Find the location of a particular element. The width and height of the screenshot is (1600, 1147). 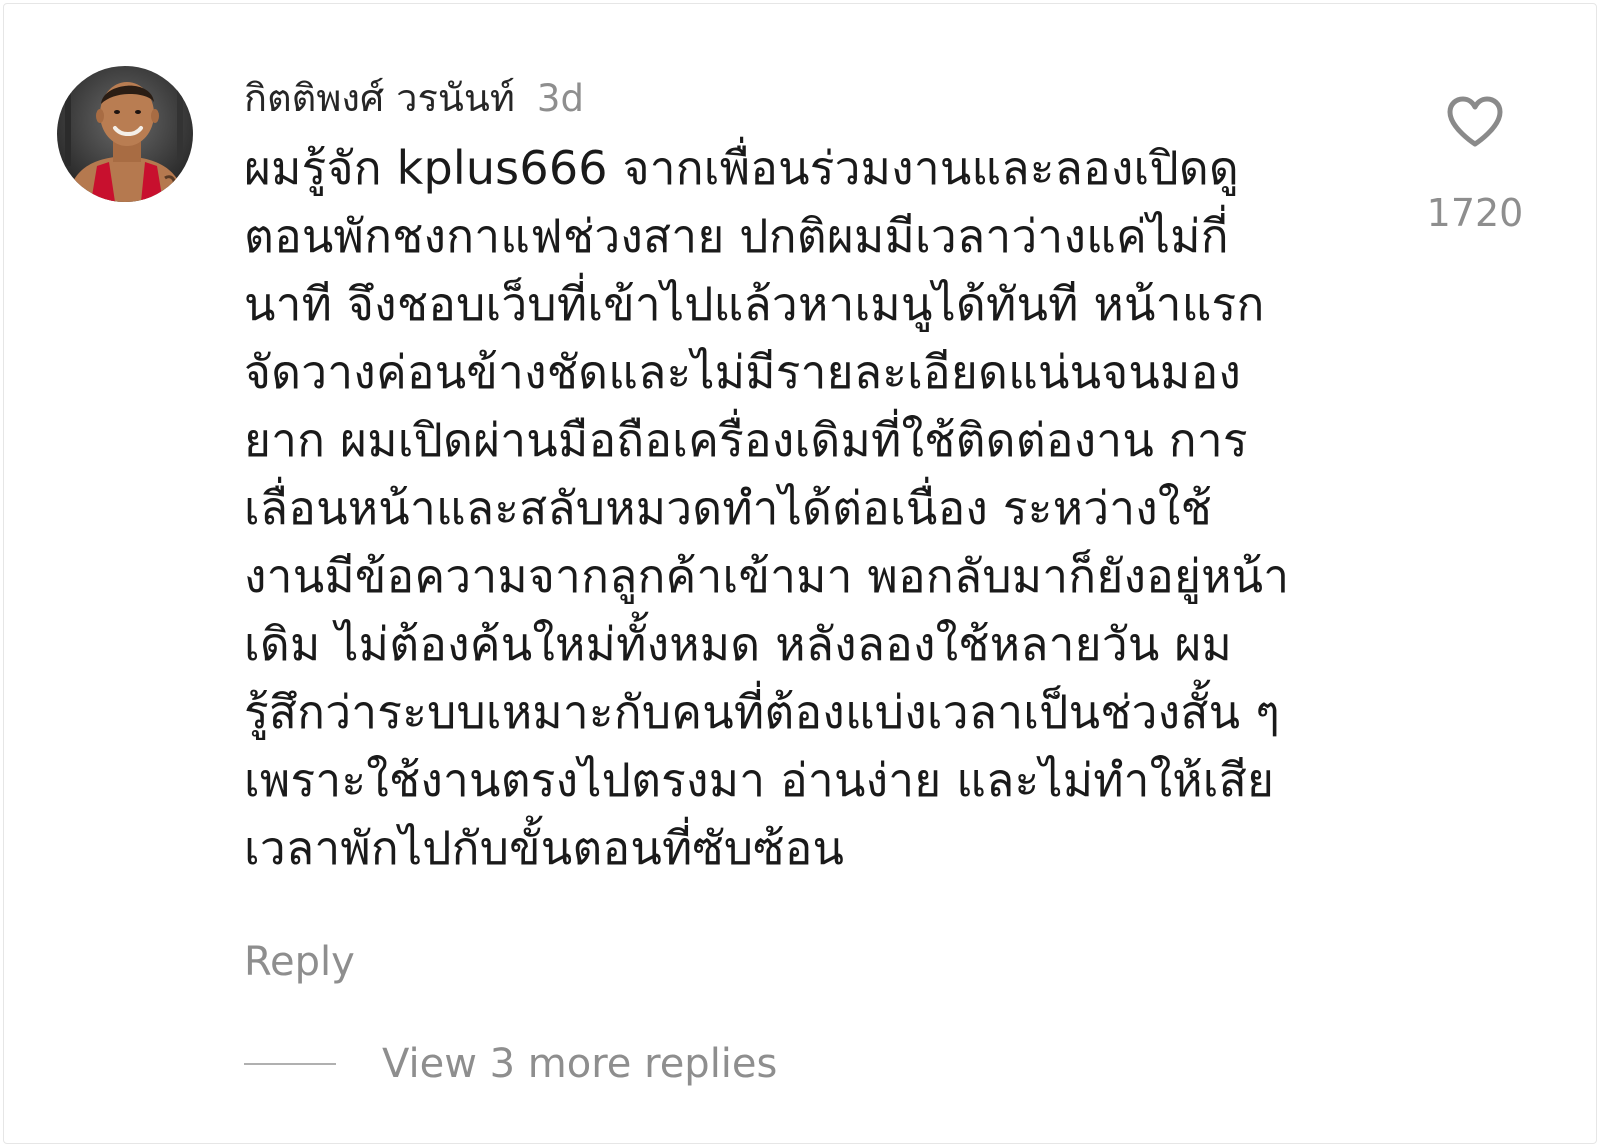

heart-outline-icon is located at coordinates (1475, 124).